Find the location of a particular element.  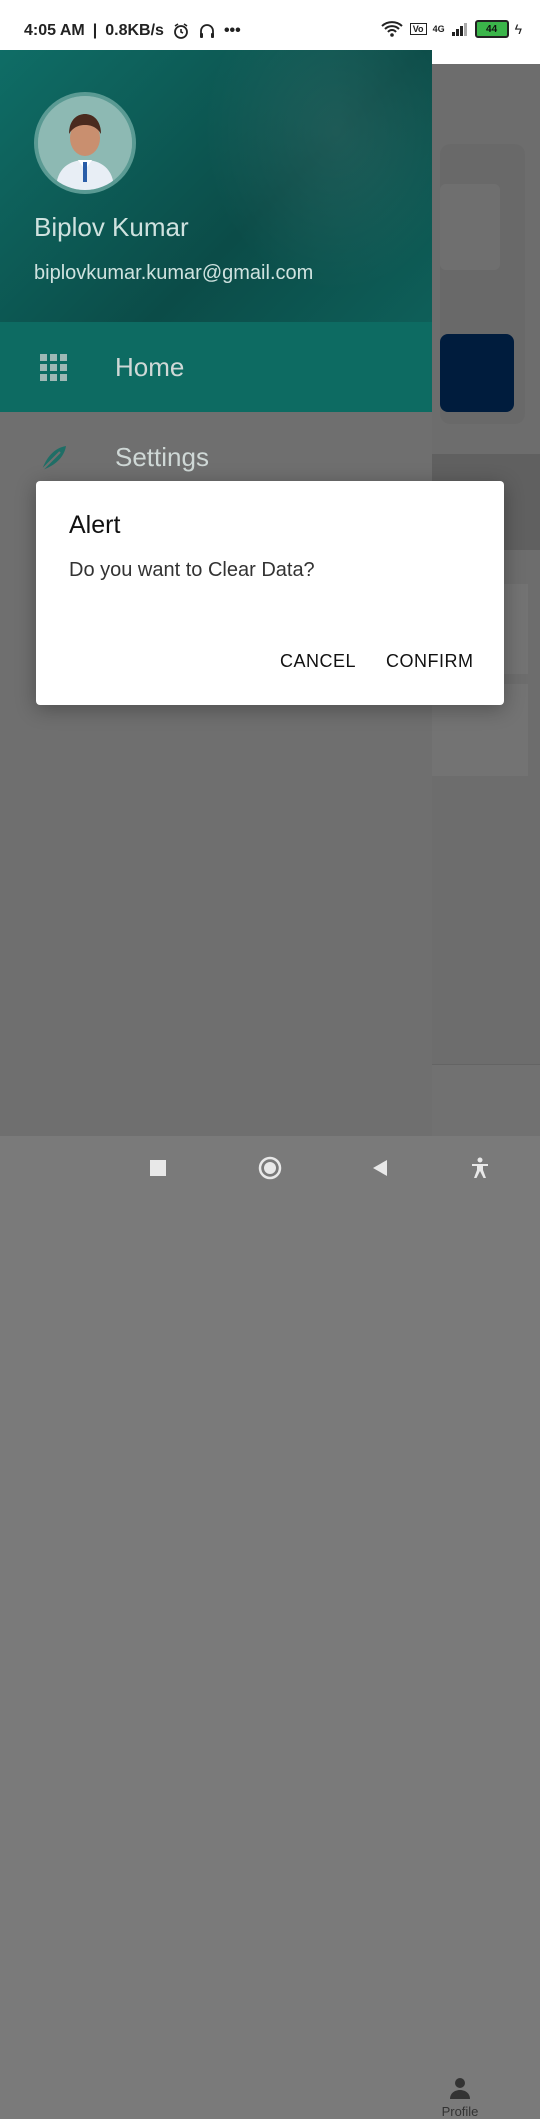

alarm-icon is located at coordinates (181, 31).